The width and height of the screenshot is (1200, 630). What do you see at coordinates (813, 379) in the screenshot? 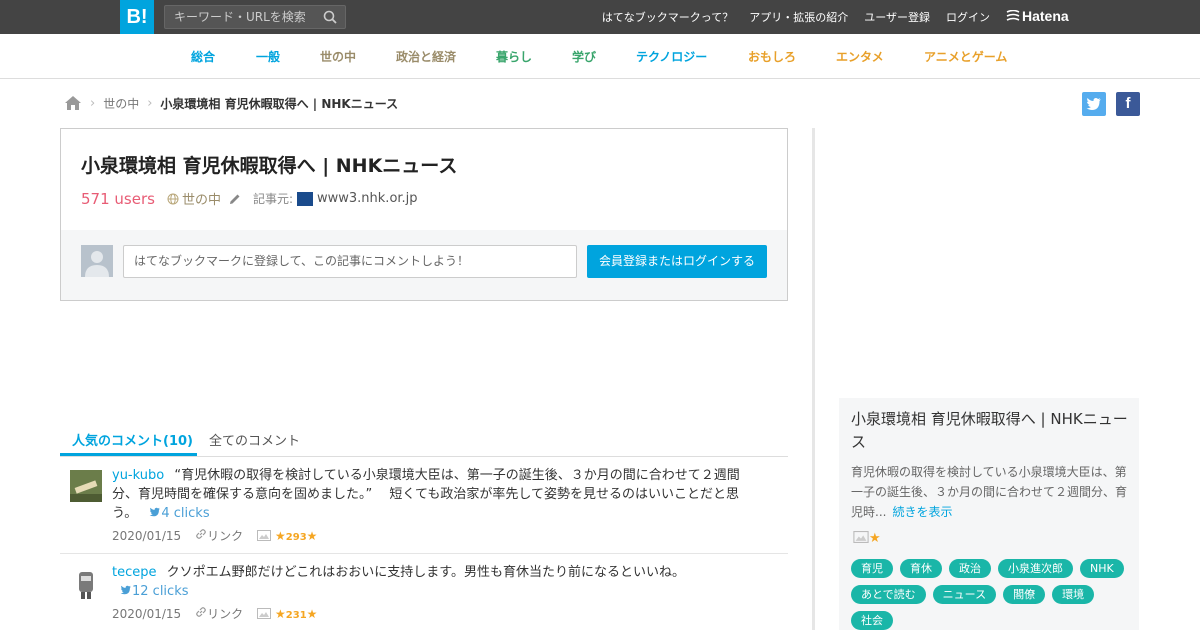
I see `column-divider` at bounding box center [813, 379].